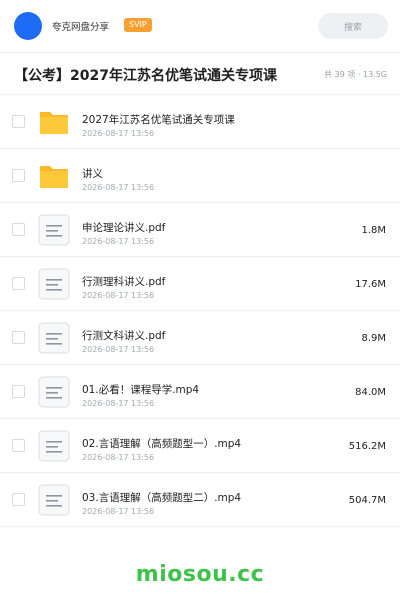 Image resolution: width=400 pixels, height=600 pixels. What do you see at coordinates (162, 498) in the screenshot?
I see `item-name: 03.言语理解（高频题型二）.mp4` at bounding box center [162, 498].